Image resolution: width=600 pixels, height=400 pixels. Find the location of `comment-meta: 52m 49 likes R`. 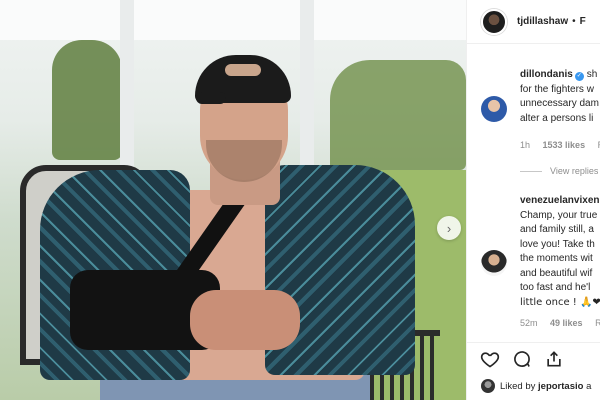

comment-meta: 52m 49 likes R is located at coordinates (560, 323).